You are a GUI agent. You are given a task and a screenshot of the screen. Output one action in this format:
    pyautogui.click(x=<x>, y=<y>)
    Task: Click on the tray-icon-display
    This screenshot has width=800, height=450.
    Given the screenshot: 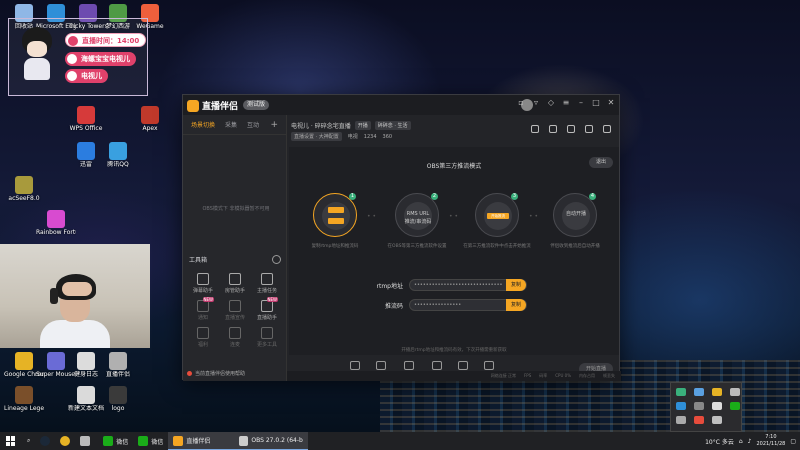 What is the action you would take?
    pyautogui.click(x=735, y=392)
    